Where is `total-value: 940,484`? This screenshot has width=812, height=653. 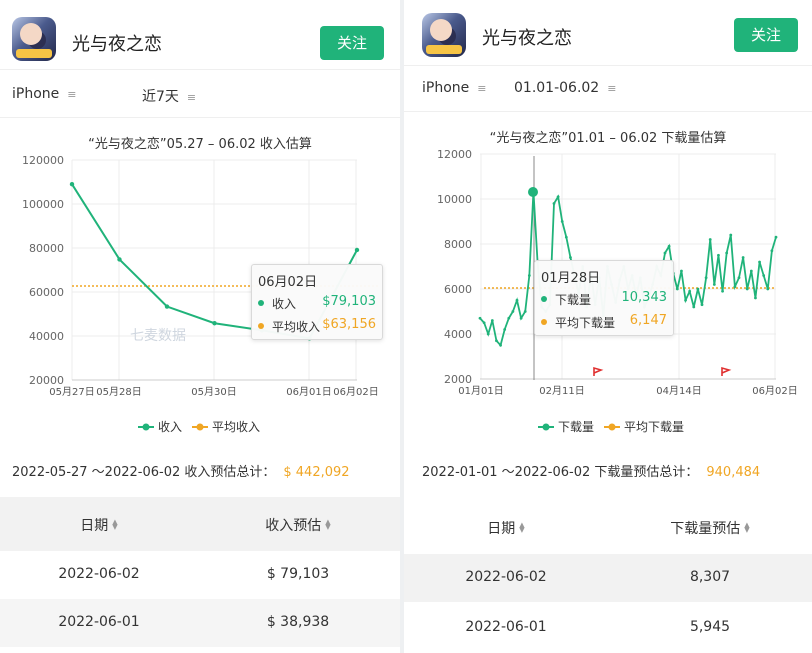 total-value: 940,484 is located at coordinates (733, 472).